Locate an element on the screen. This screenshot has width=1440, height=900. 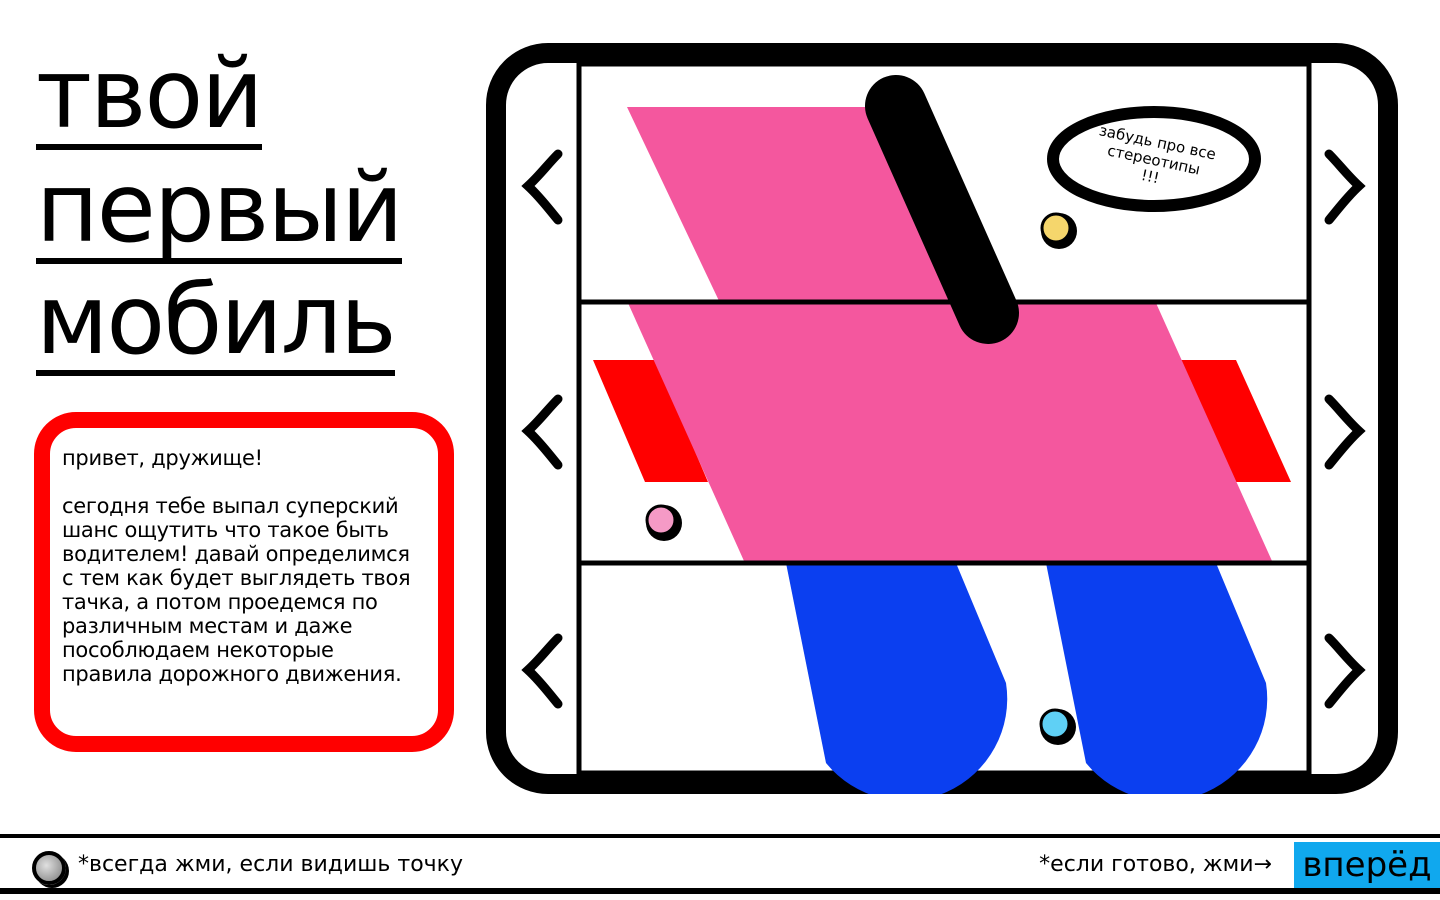
yellow-dot-button is located at coordinates (1058, 230).